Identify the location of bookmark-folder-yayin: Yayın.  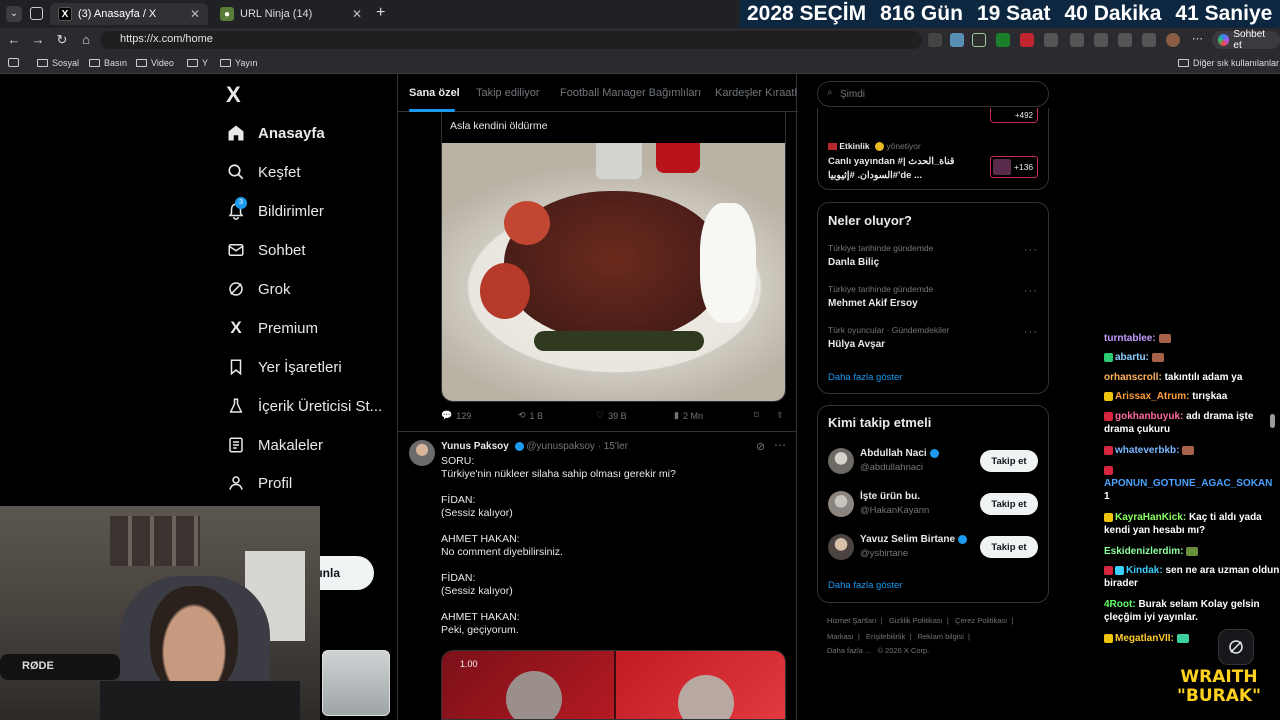
(238, 63).